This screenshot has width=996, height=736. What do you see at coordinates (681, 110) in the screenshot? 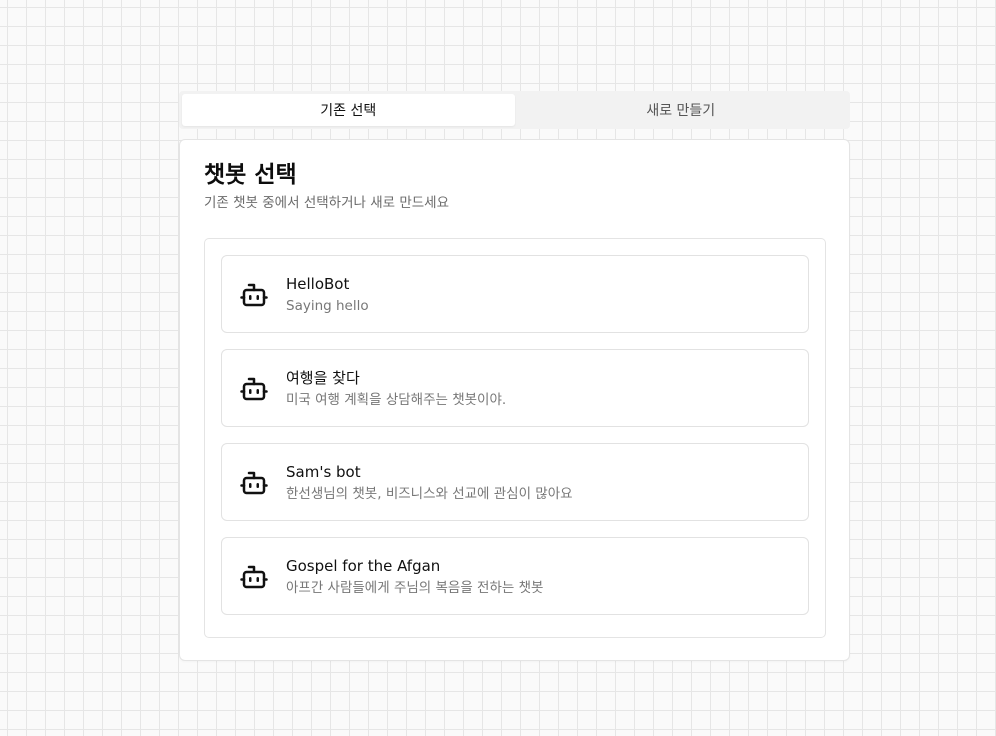
I see `tab-create-new: 새로 만들기` at bounding box center [681, 110].